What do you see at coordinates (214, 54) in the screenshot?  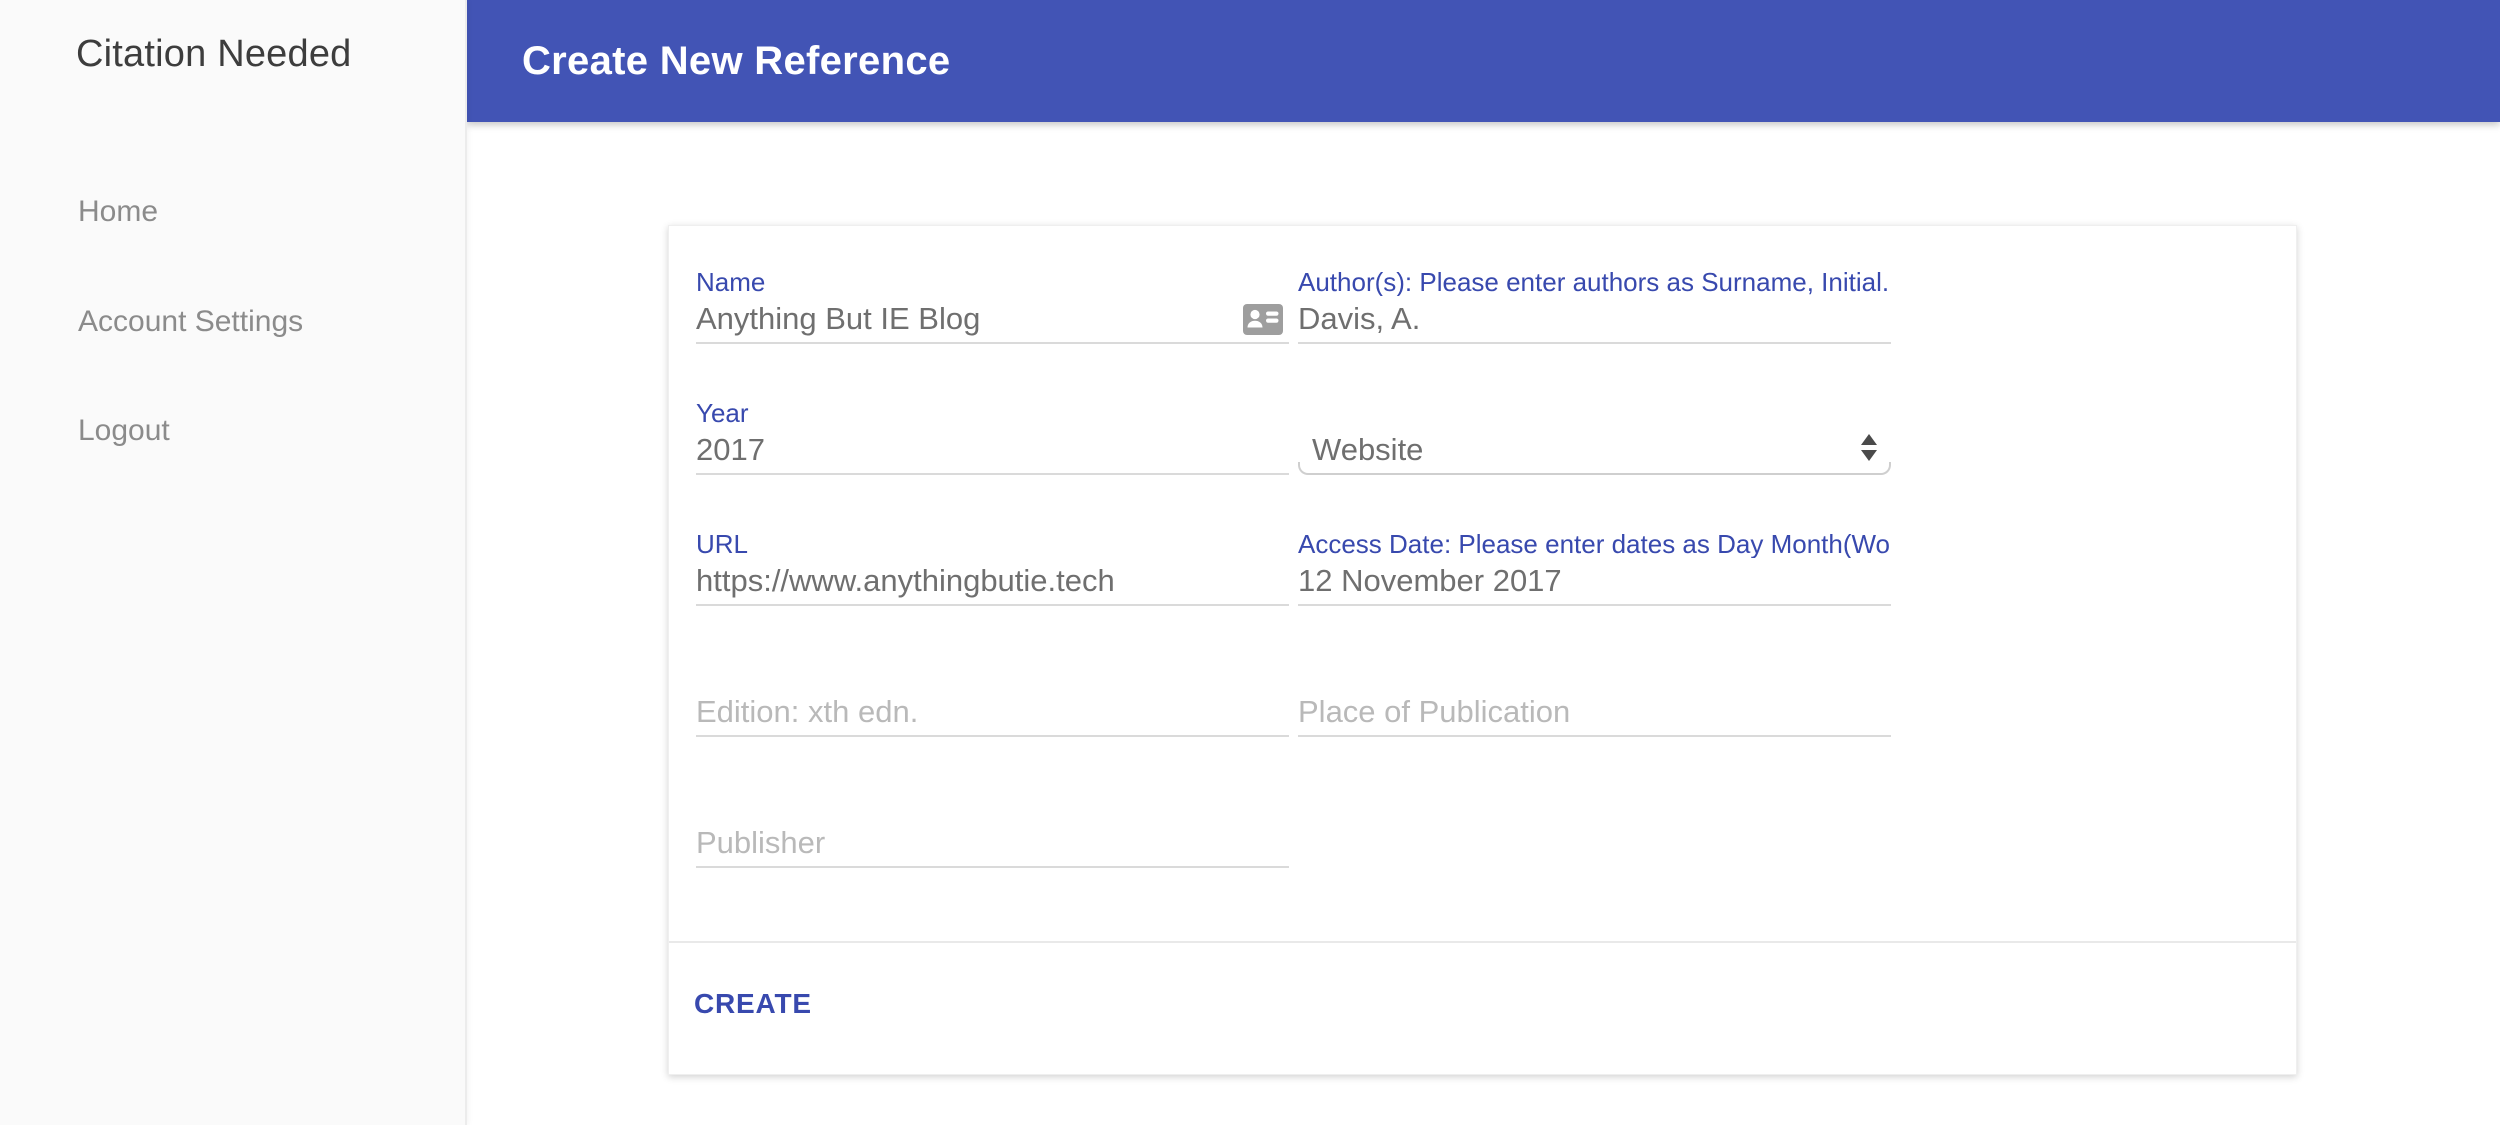 I see `app-title: Citation Needed` at bounding box center [214, 54].